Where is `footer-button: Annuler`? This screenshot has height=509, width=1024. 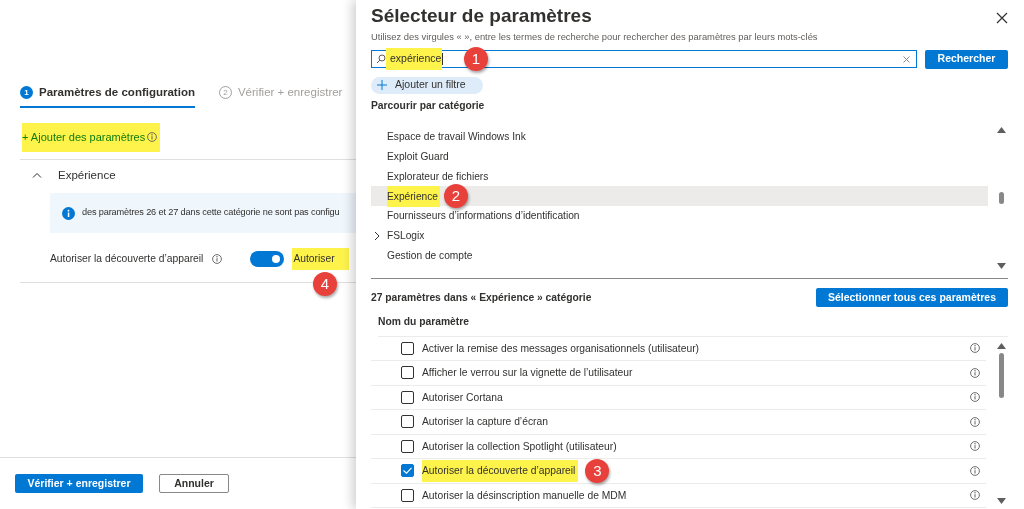
footer-button: Annuler is located at coordinates (194, 483).